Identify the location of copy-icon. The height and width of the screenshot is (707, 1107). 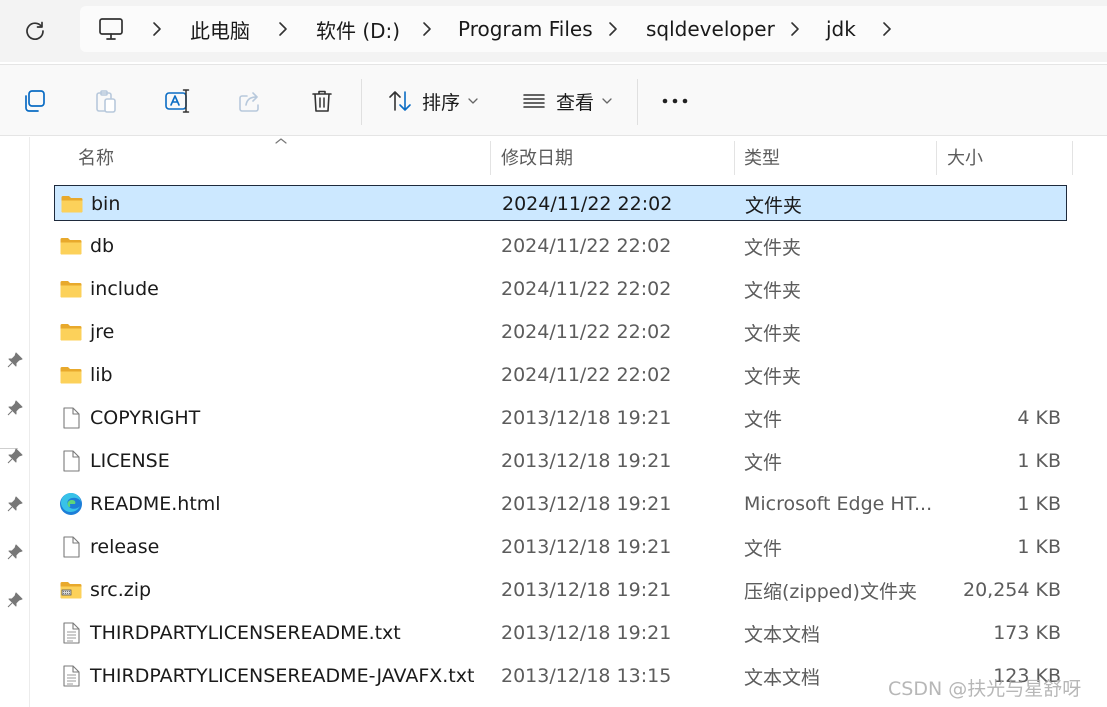
(35, 101).